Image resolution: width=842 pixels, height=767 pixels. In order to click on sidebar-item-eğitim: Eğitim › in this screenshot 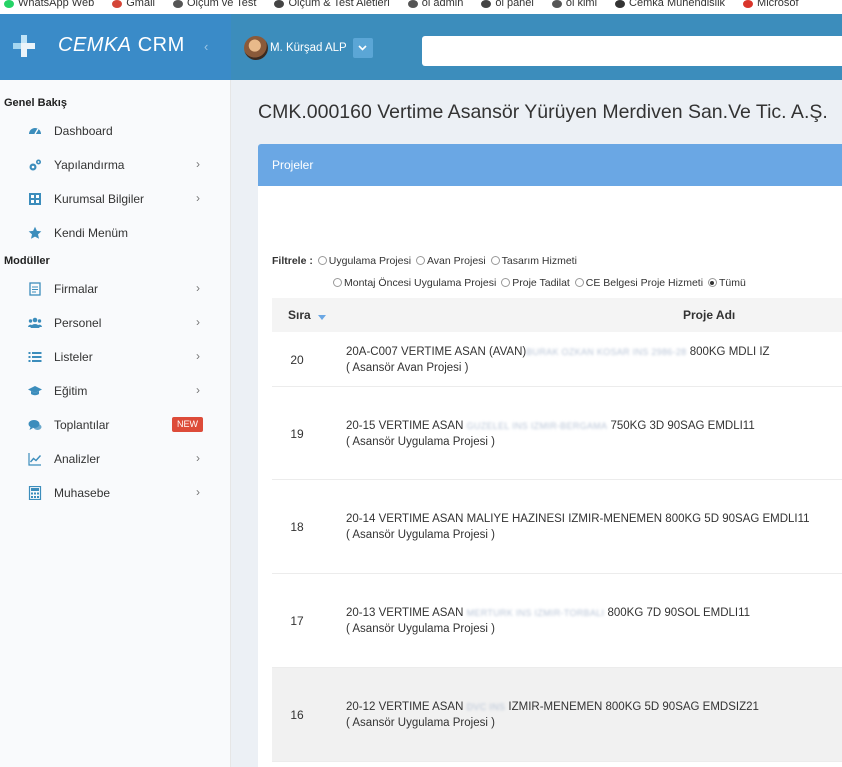, I will do `click(115, 391)`.